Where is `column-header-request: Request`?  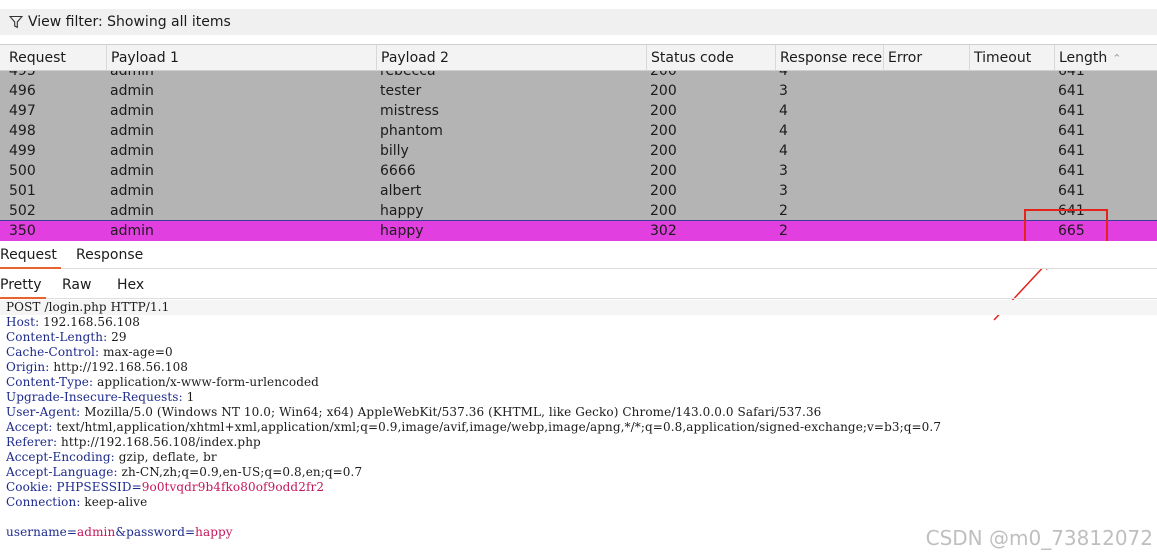 column-header-request: Request is located at coordinates (53, 58).